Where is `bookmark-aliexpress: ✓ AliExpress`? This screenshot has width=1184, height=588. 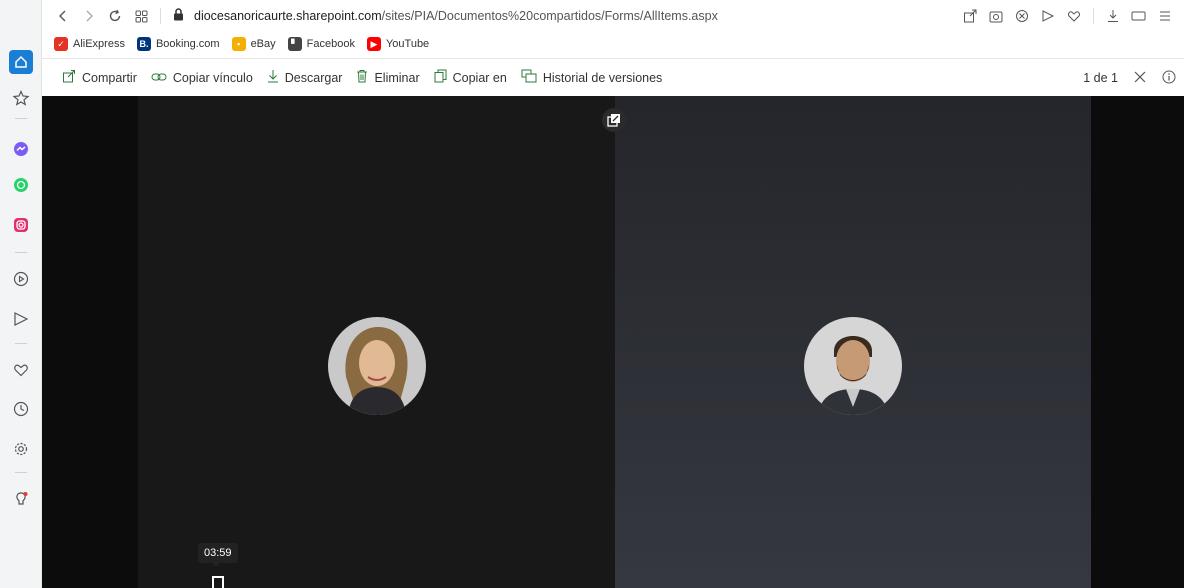
bookmark-aliexpress: ✓ AliExpress is located at coordinates (89, 44).